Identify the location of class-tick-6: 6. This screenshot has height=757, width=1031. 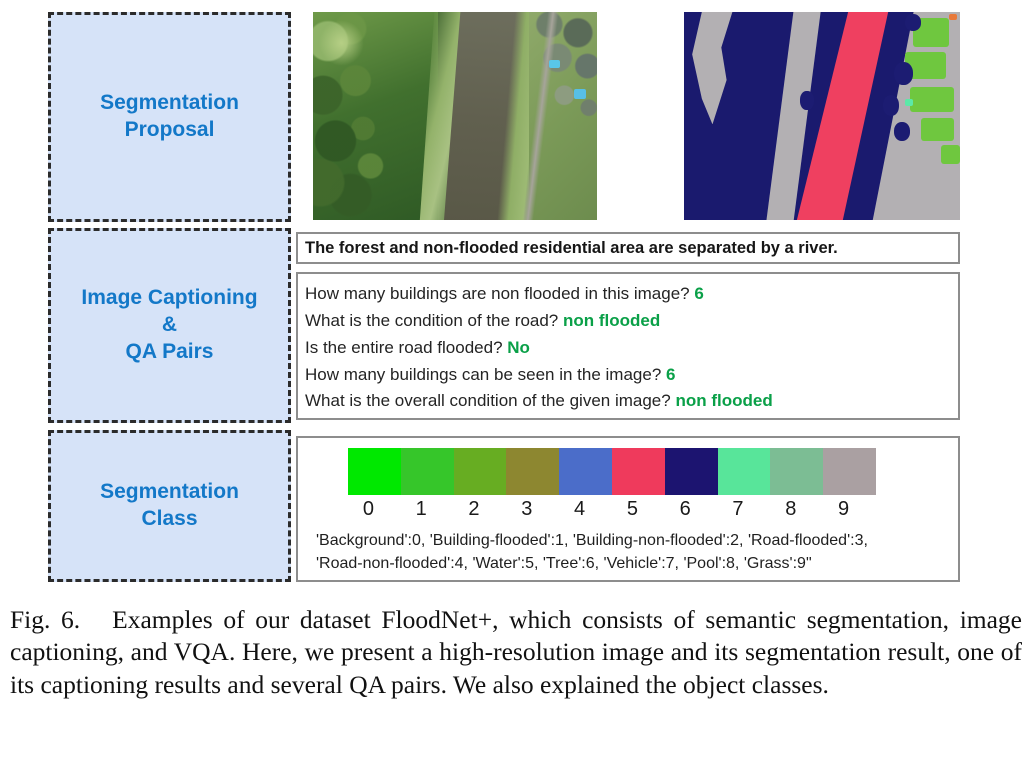
(685, 509).